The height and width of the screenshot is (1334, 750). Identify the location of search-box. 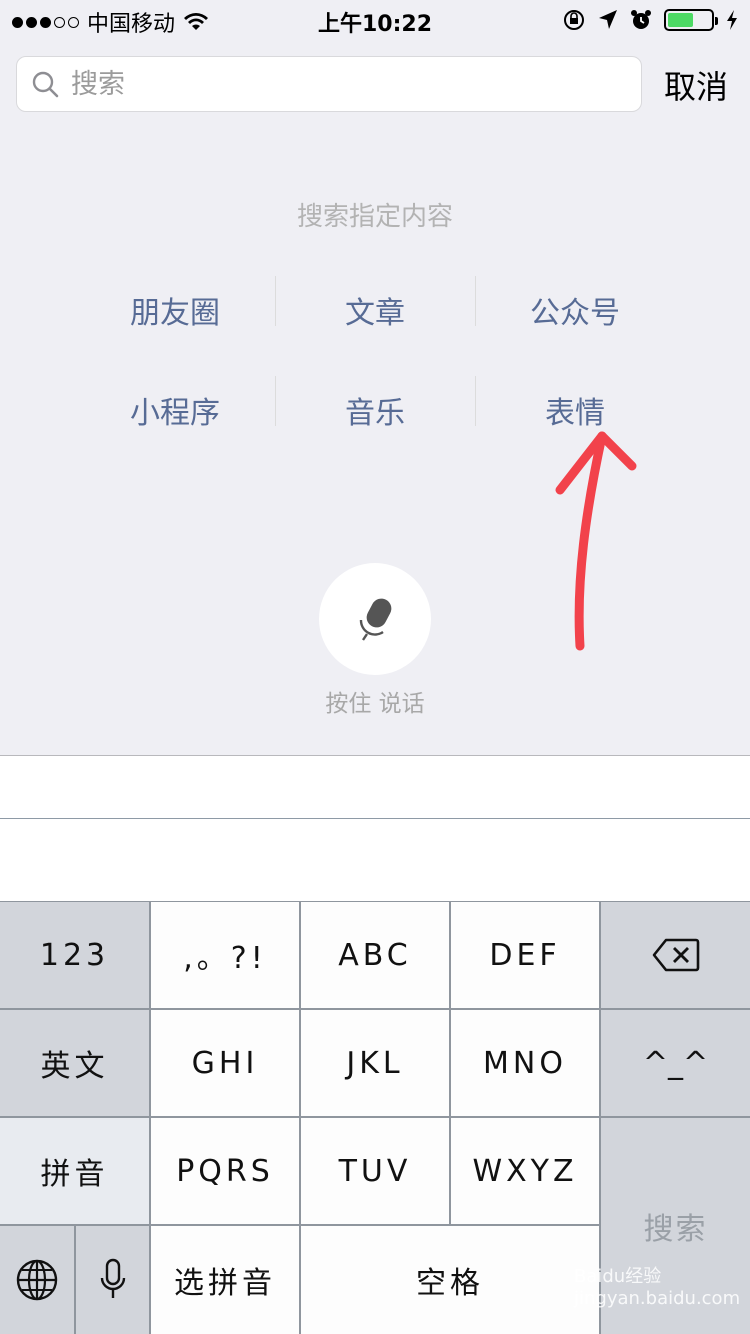
(329, 84).